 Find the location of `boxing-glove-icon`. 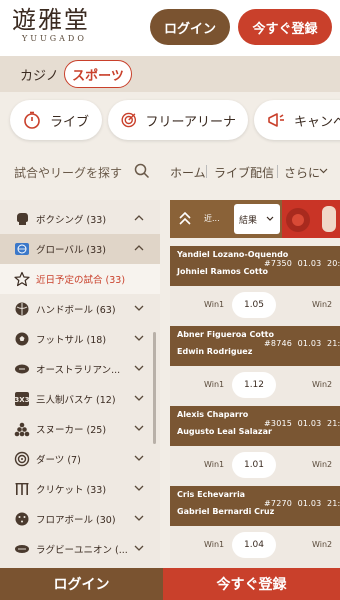

boxing-glove-icon is located at coordinates (22, 219).